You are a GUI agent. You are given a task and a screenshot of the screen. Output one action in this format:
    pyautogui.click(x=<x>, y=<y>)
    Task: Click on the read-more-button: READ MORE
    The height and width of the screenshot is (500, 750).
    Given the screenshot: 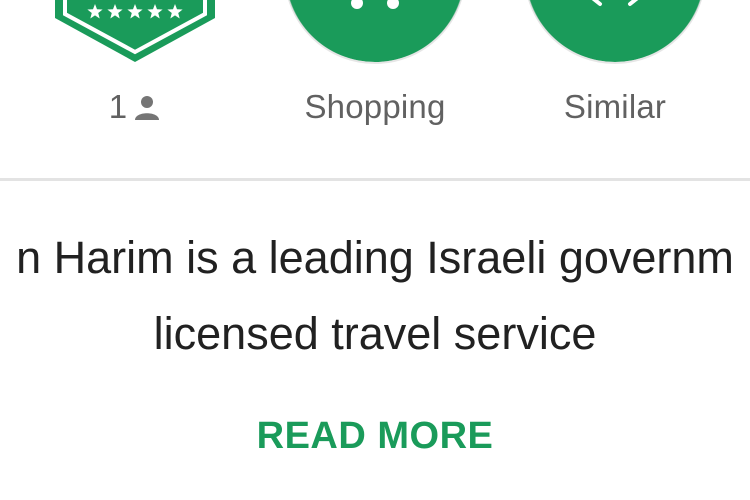 What is the action you would take?
    pyautogui.click(x=375, y=436)
    